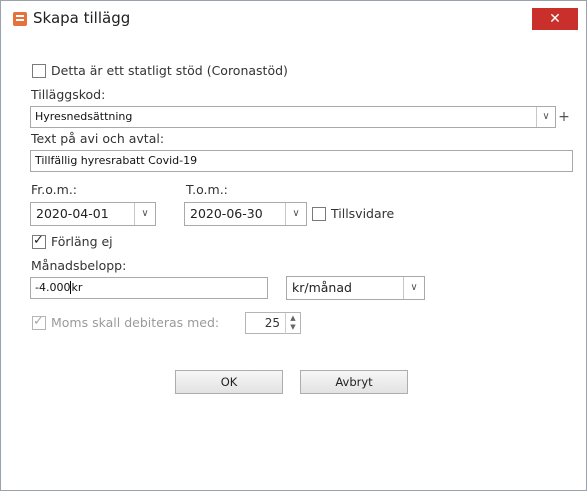  What do you see at coordinates (82, 18) in the screenshot?
I see `dialog-title: Skapa tillägg` at bounding box center [82, 18].